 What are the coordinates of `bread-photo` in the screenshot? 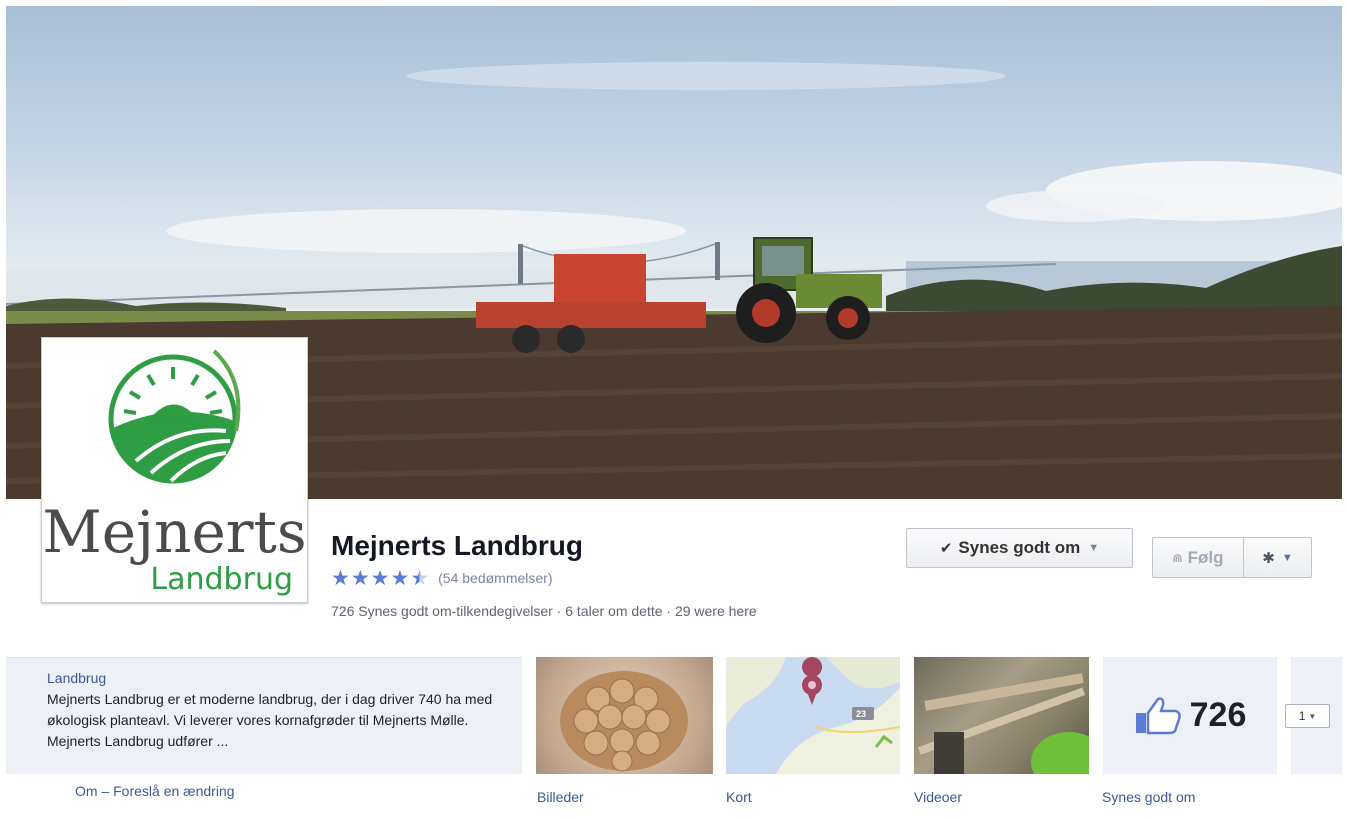 It's located at (624, 721).